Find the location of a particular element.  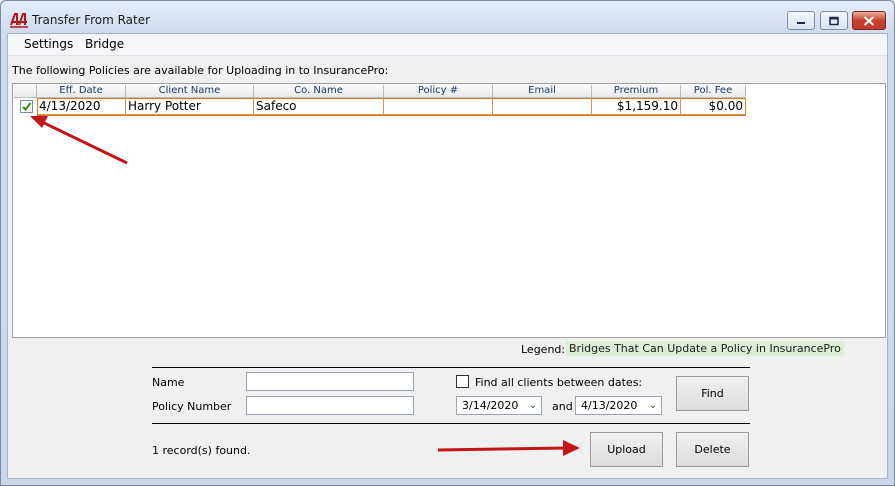

menu-bridge: Bridge is located at coordinates (104, 44).